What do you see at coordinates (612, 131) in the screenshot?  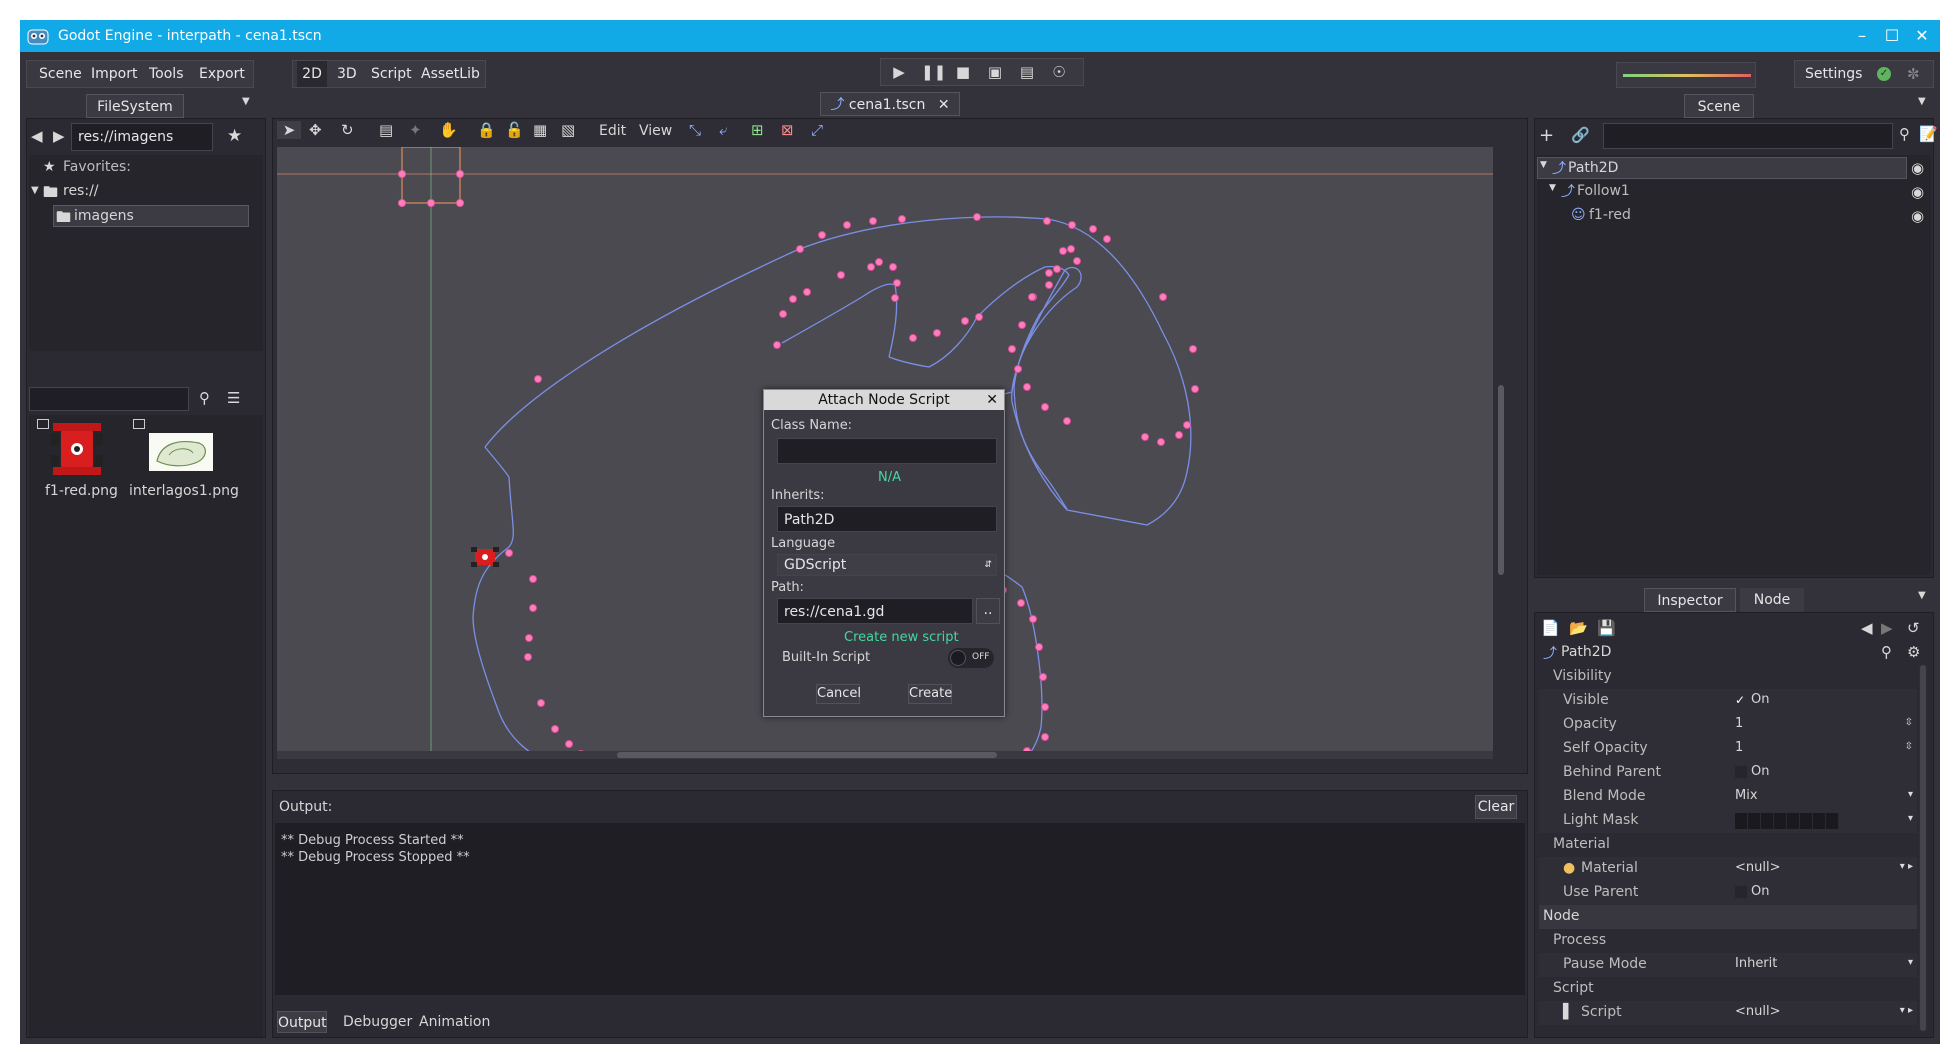 I see `viewport-menu-edit: Edit` at bounding box center [612, 131].